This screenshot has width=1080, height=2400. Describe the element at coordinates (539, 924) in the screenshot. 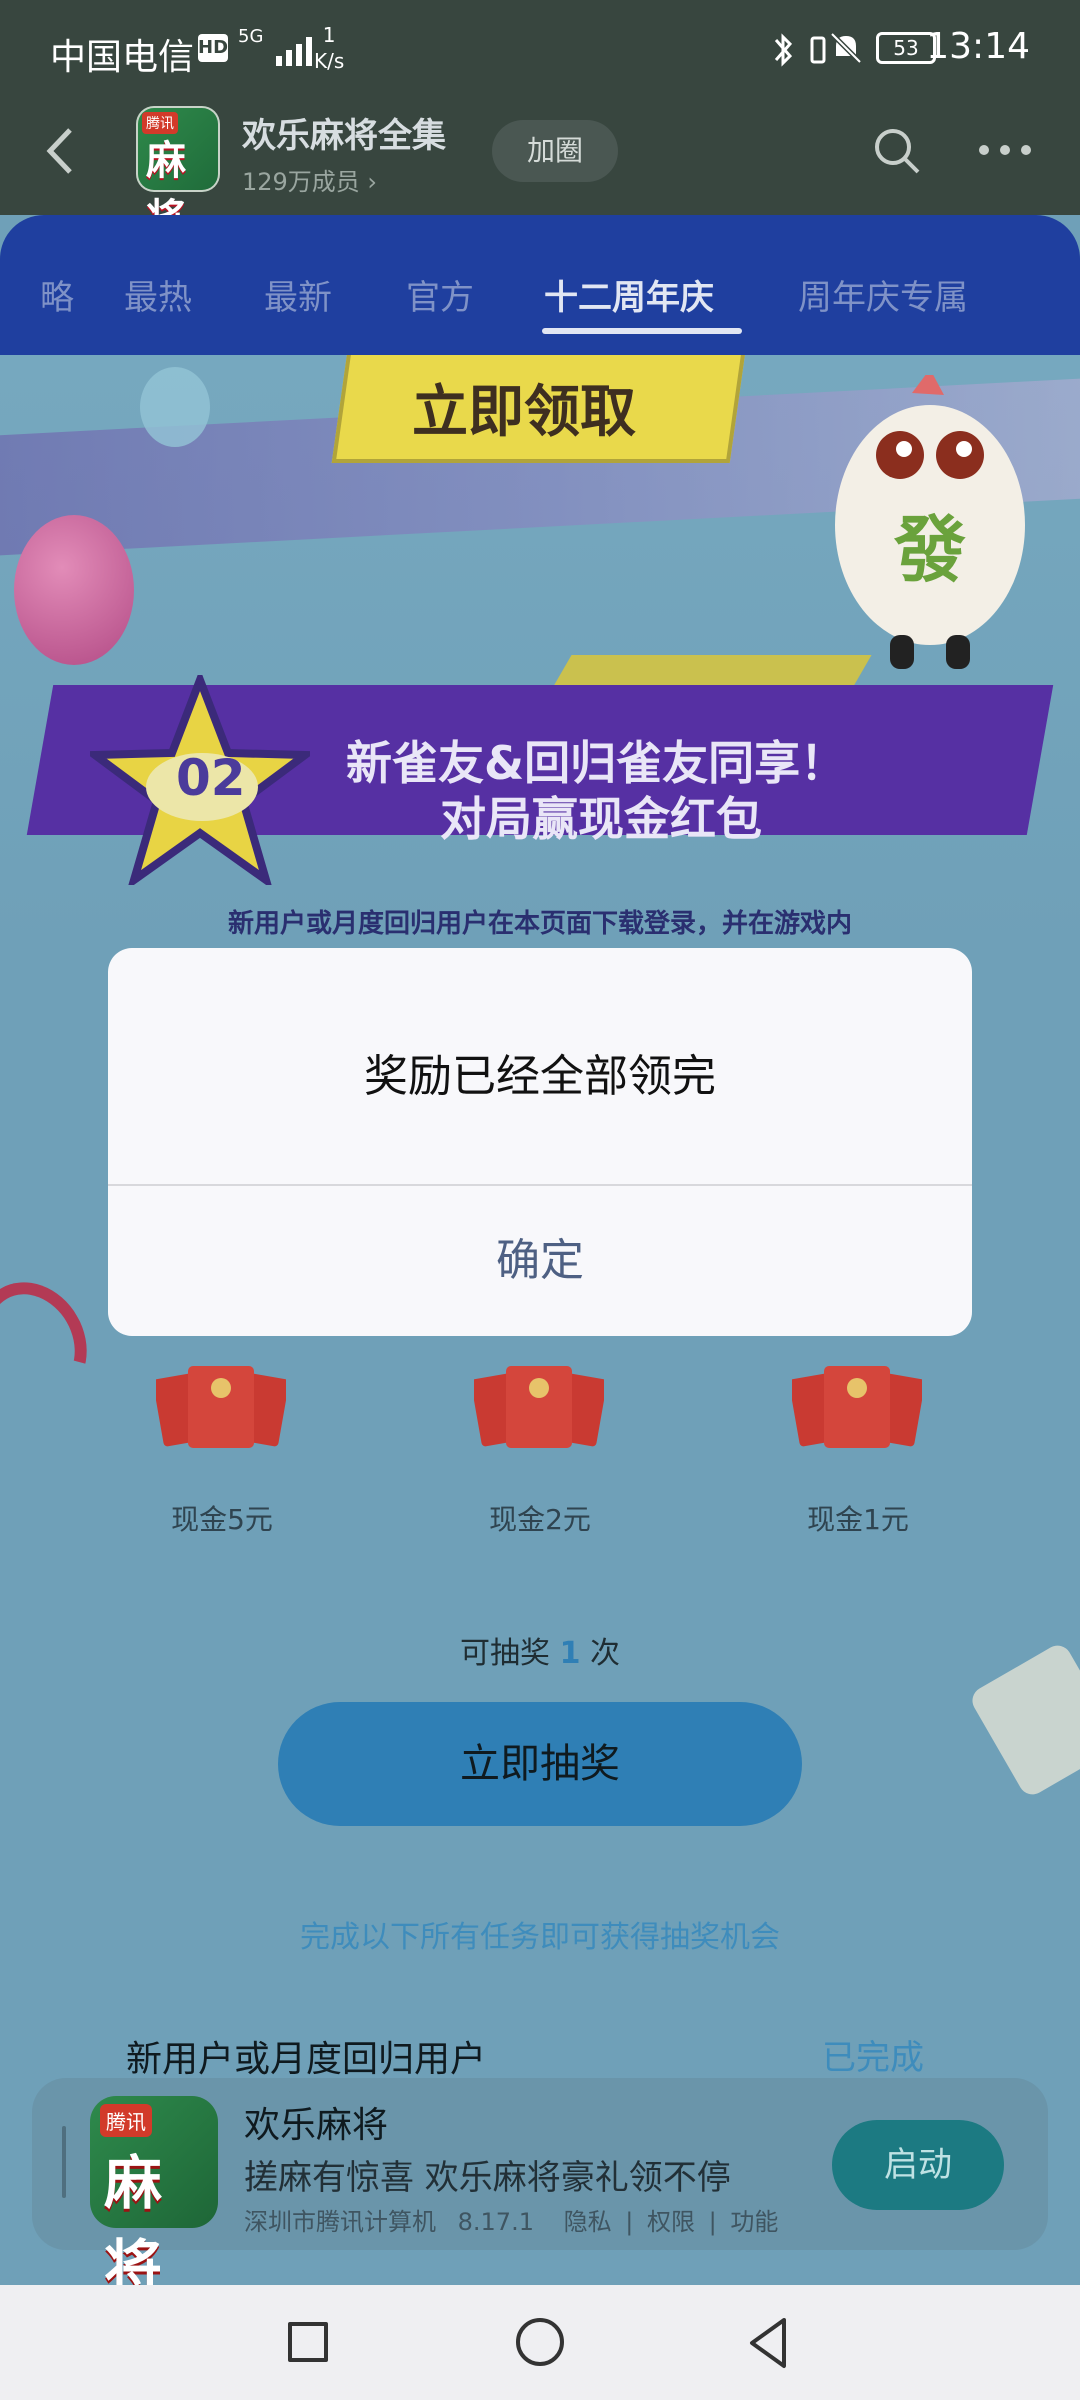

I see `banner-description: 新用户或月度回归用户在本页面下载登录，并在游戏内` at that location.